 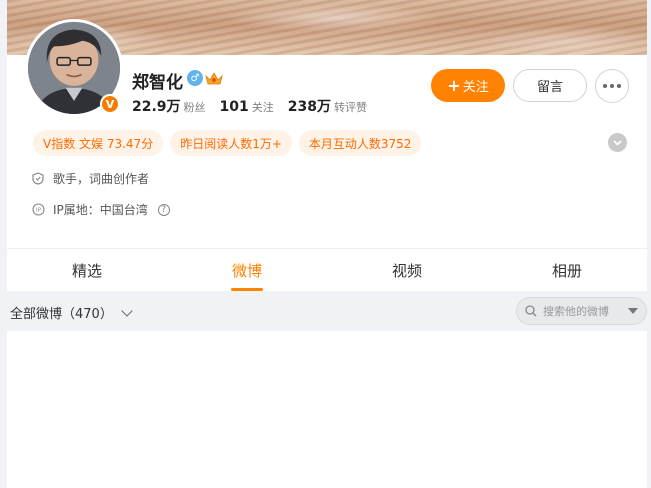 I want to click on profile-stats: 22.9万 粉丝 101 关注 238万 转评赞, so click(x=249, y=106).